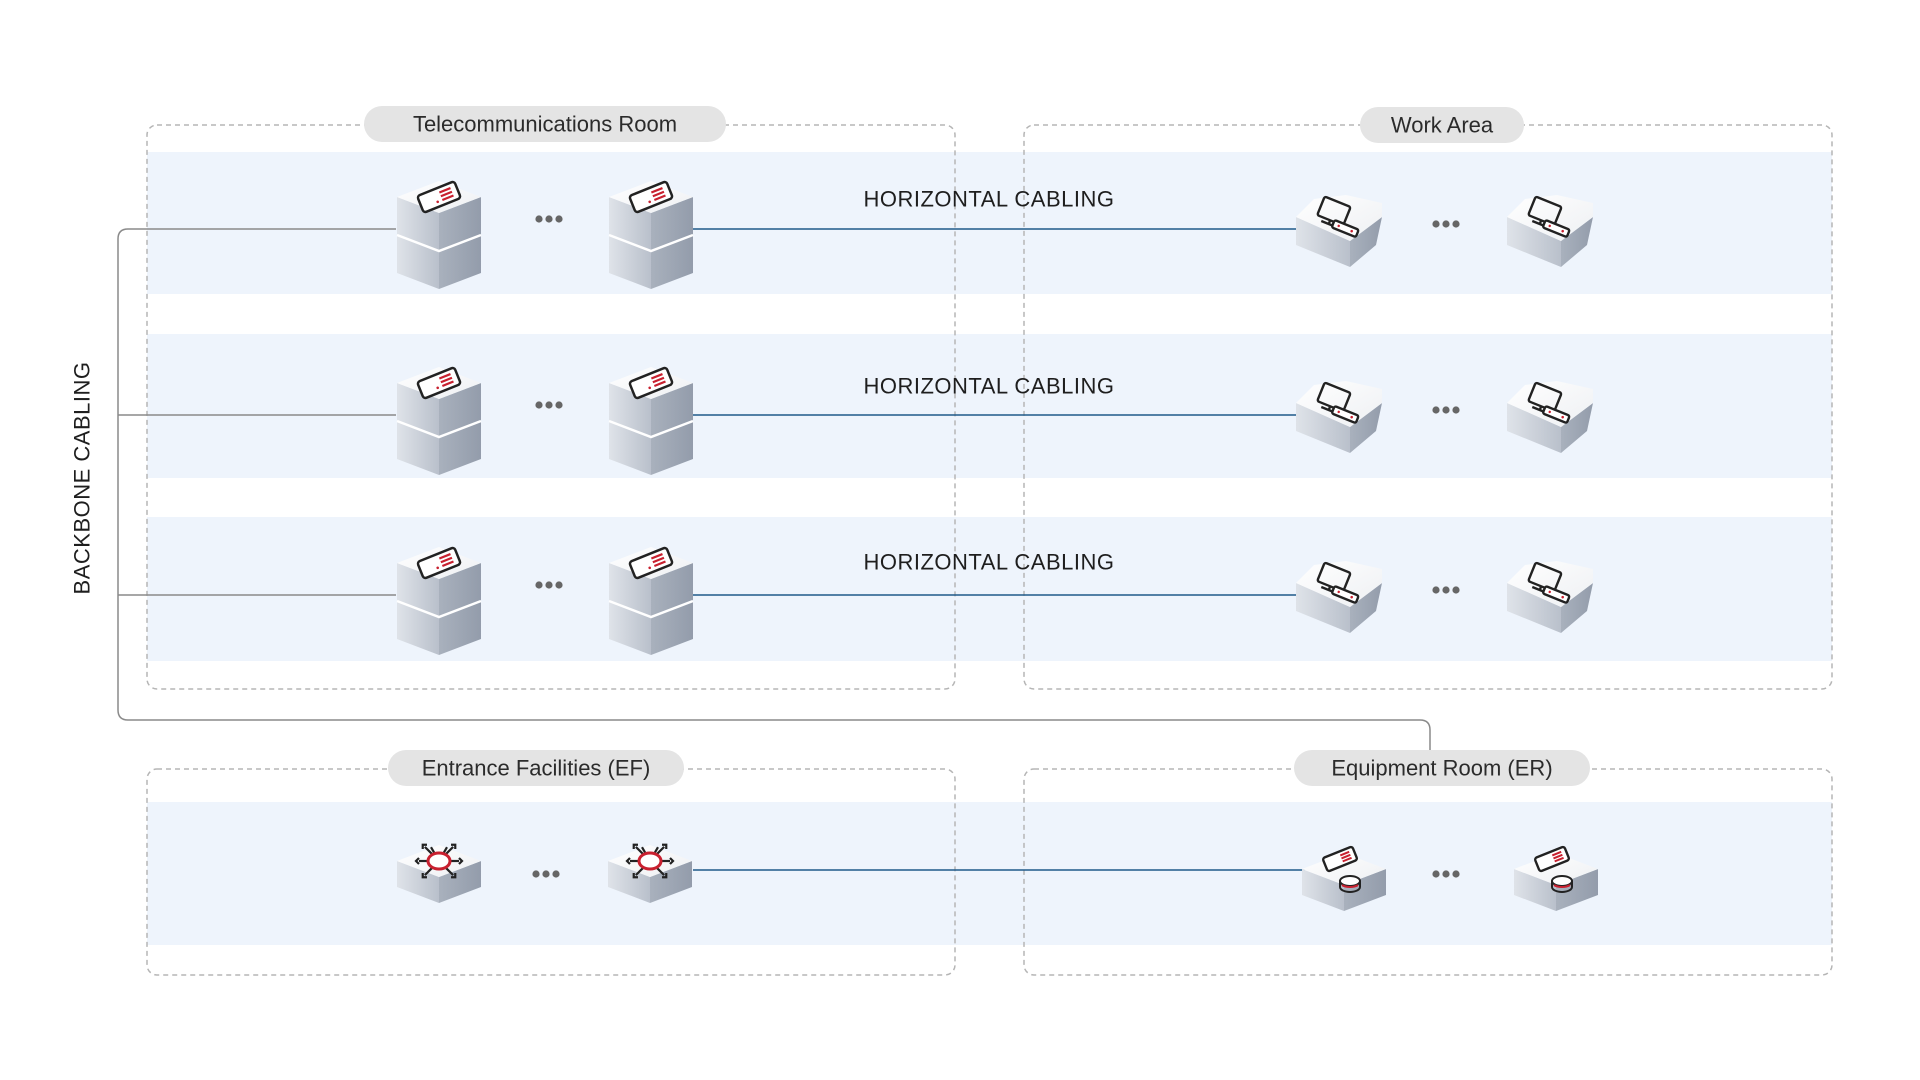  I want to click on telecom-node-3b-stacked-server-cube-icon, so click(651, 600).